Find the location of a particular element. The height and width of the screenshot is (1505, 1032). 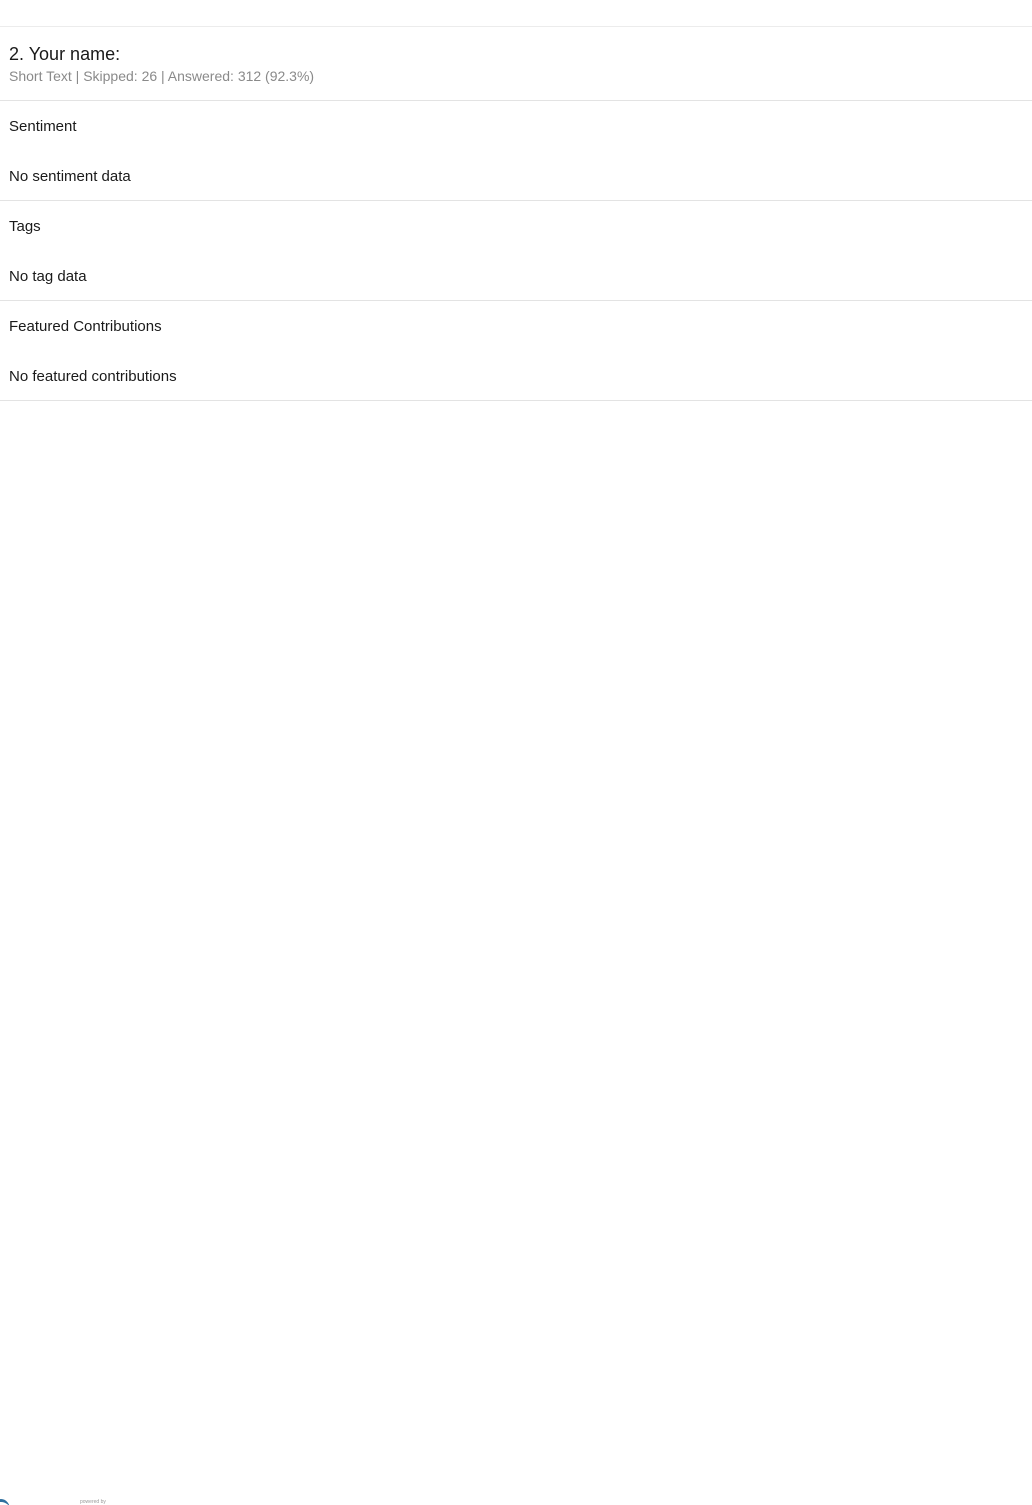

featured-contributions-empty-text: No featured contributions is located at coordinates (93, 376).